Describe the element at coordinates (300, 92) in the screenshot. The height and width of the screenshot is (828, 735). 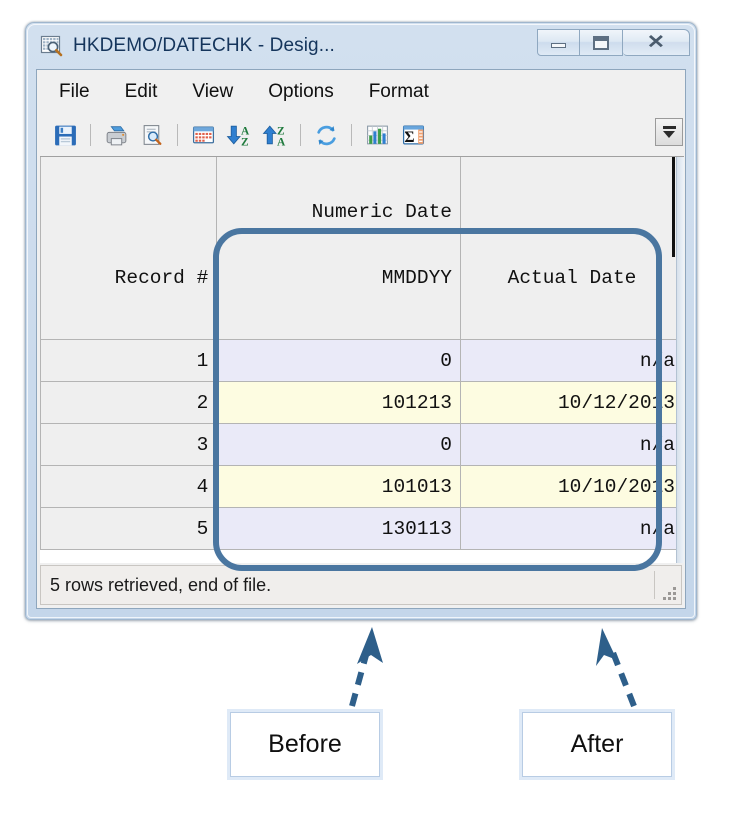
I see `menu-item-options: Options` at that location.